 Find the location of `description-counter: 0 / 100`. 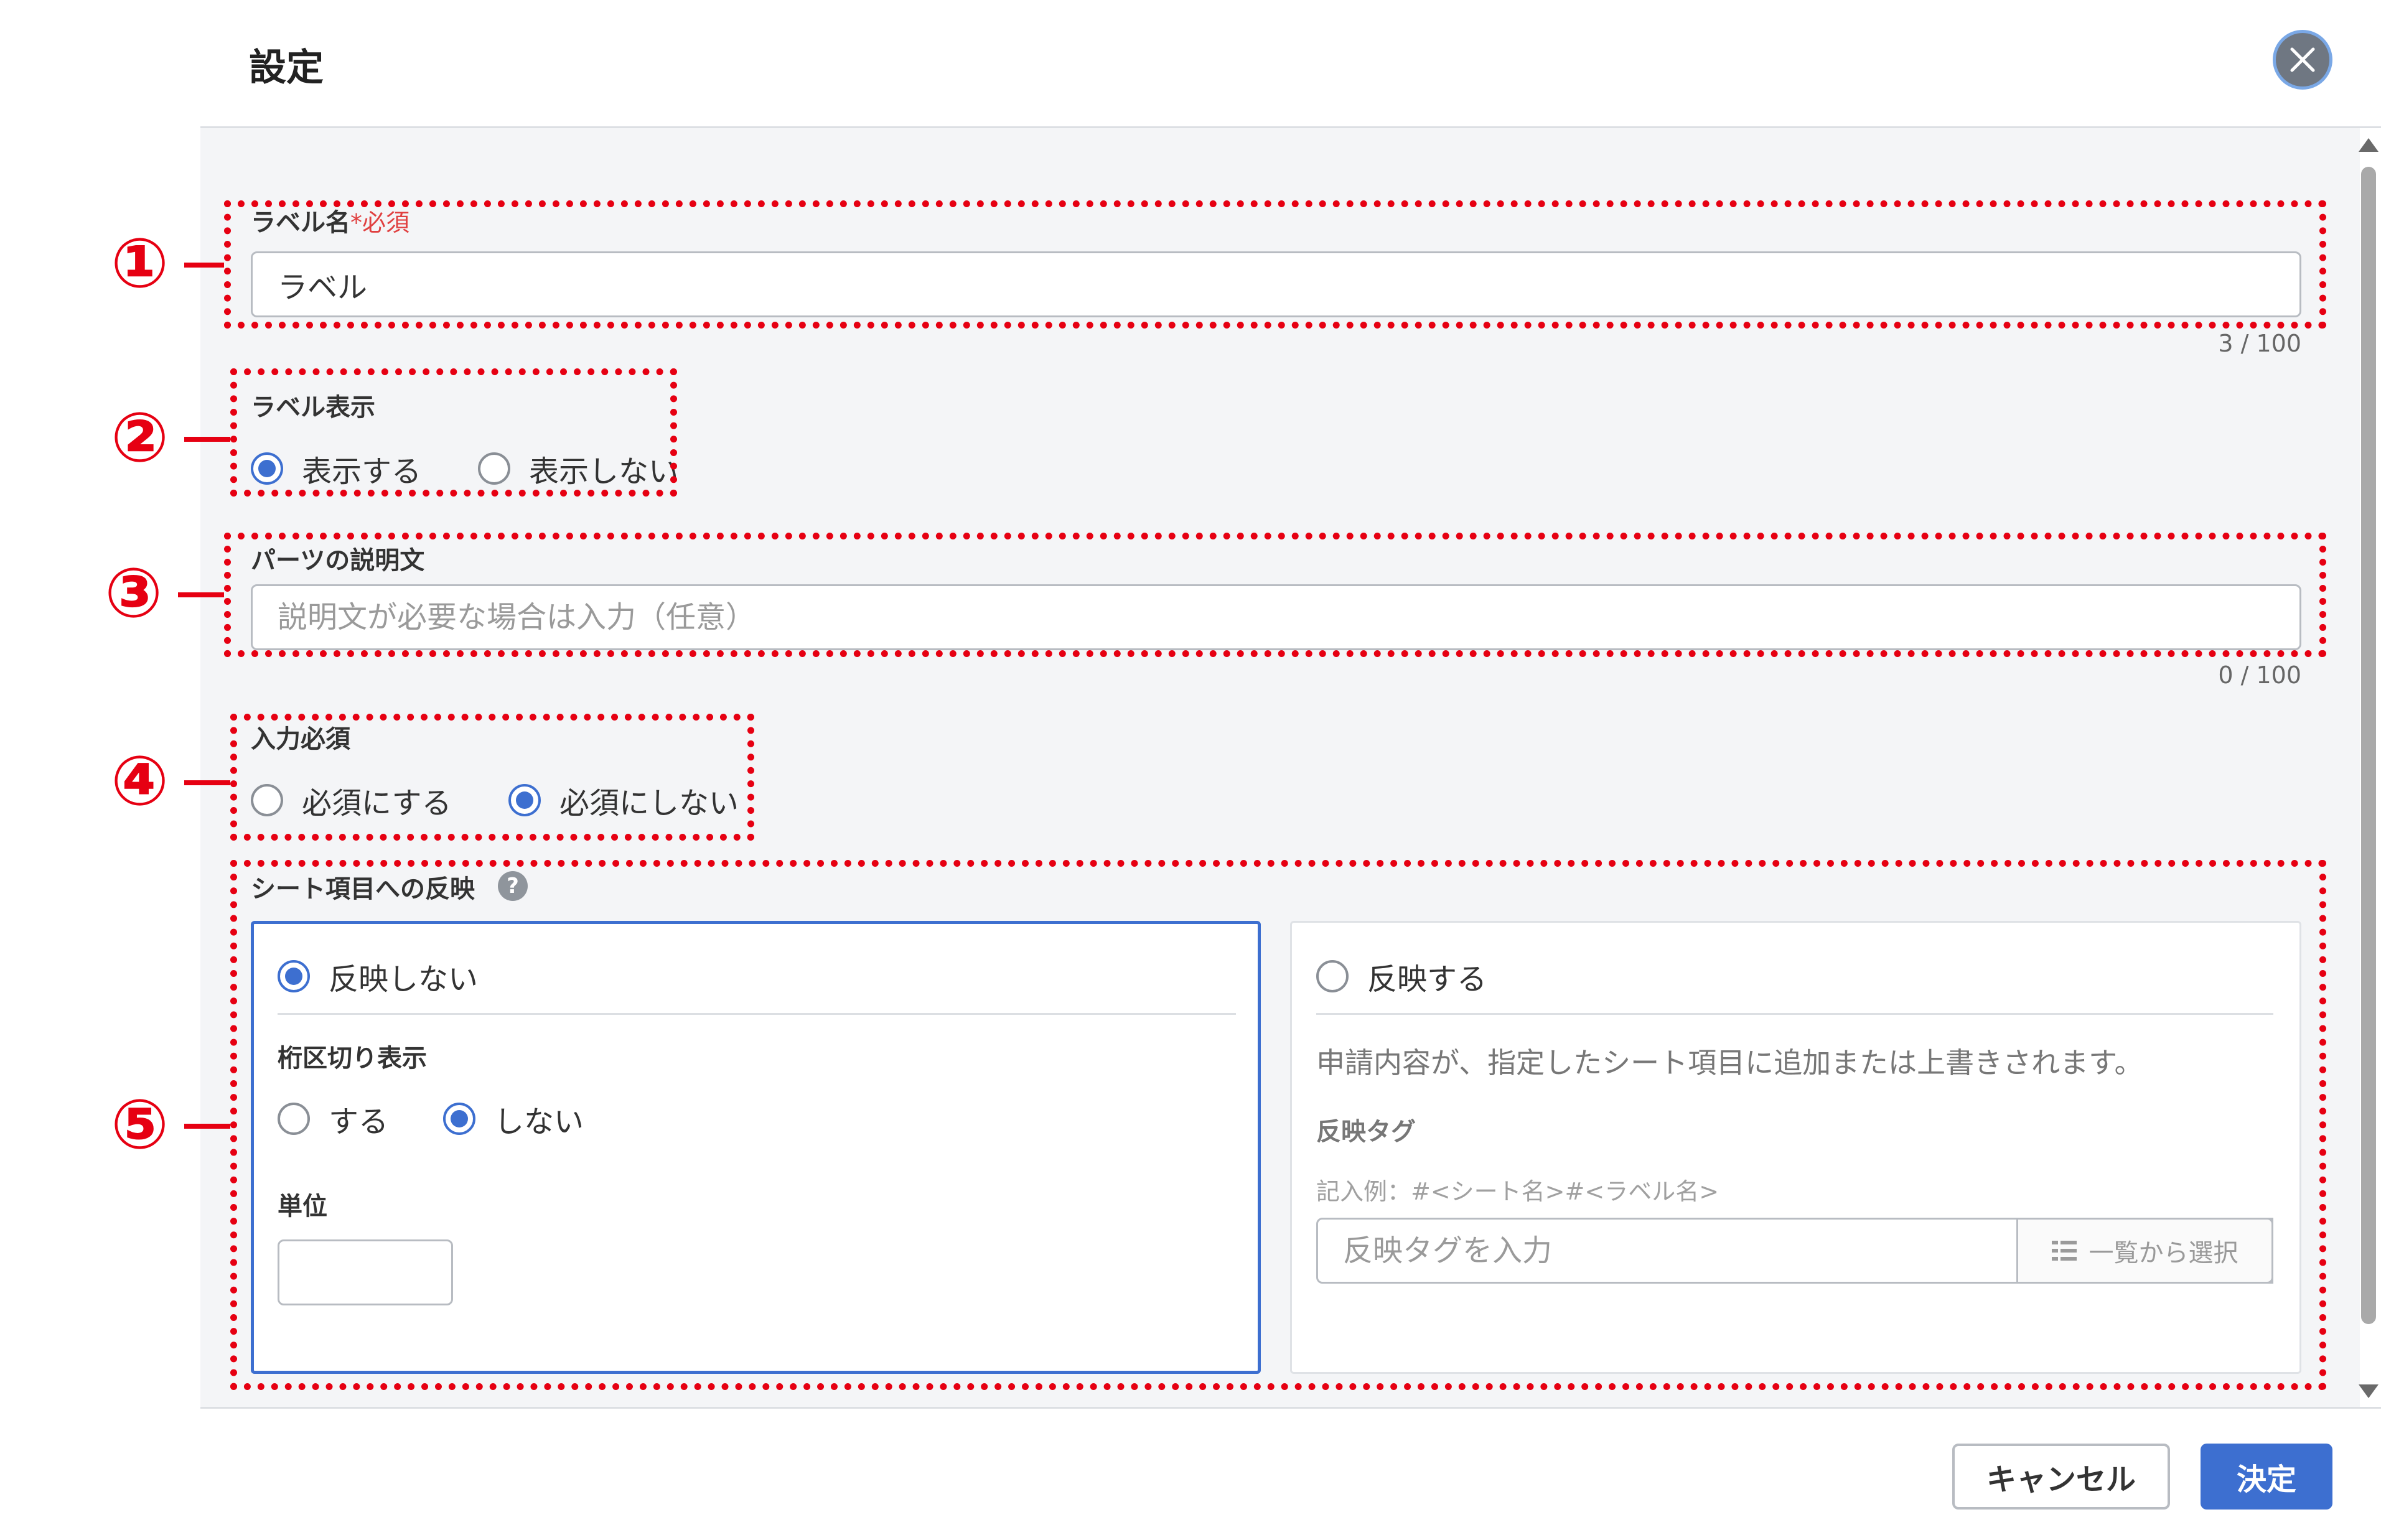

description-counter: 0 / 100 is located at coordinates (2259, 675).